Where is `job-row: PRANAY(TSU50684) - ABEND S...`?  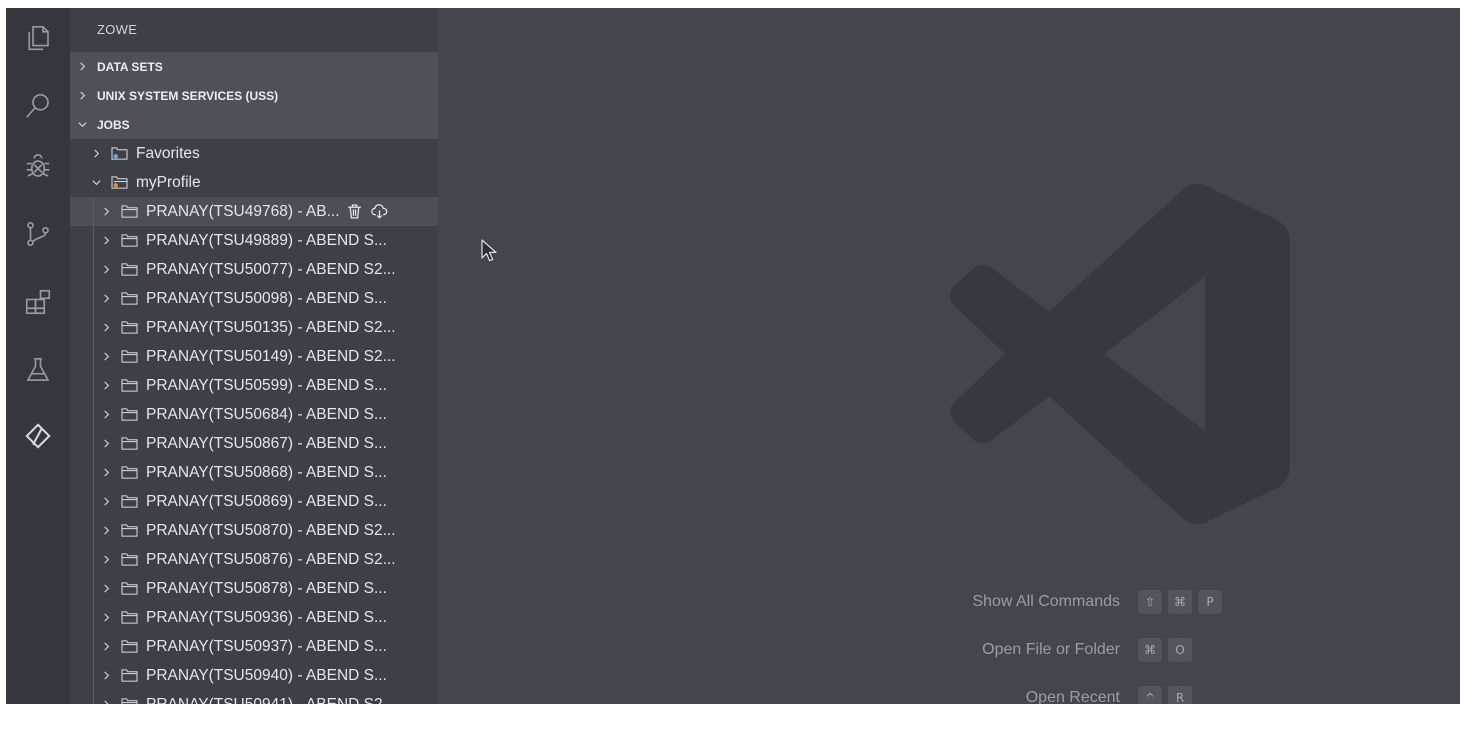
job-row: PRANAY(TSU50684) - ABEND S... is located at coordinates (254, 414).